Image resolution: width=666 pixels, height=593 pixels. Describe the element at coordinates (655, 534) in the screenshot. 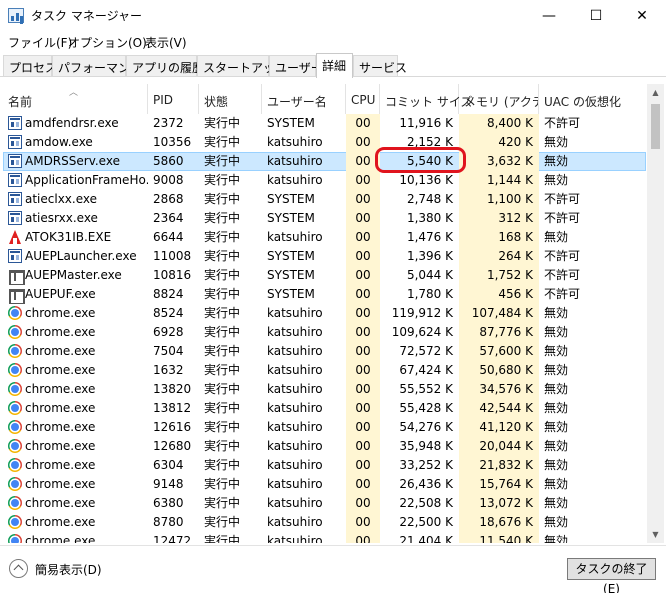

I see `scroll-down-icon: ▼` at that location.